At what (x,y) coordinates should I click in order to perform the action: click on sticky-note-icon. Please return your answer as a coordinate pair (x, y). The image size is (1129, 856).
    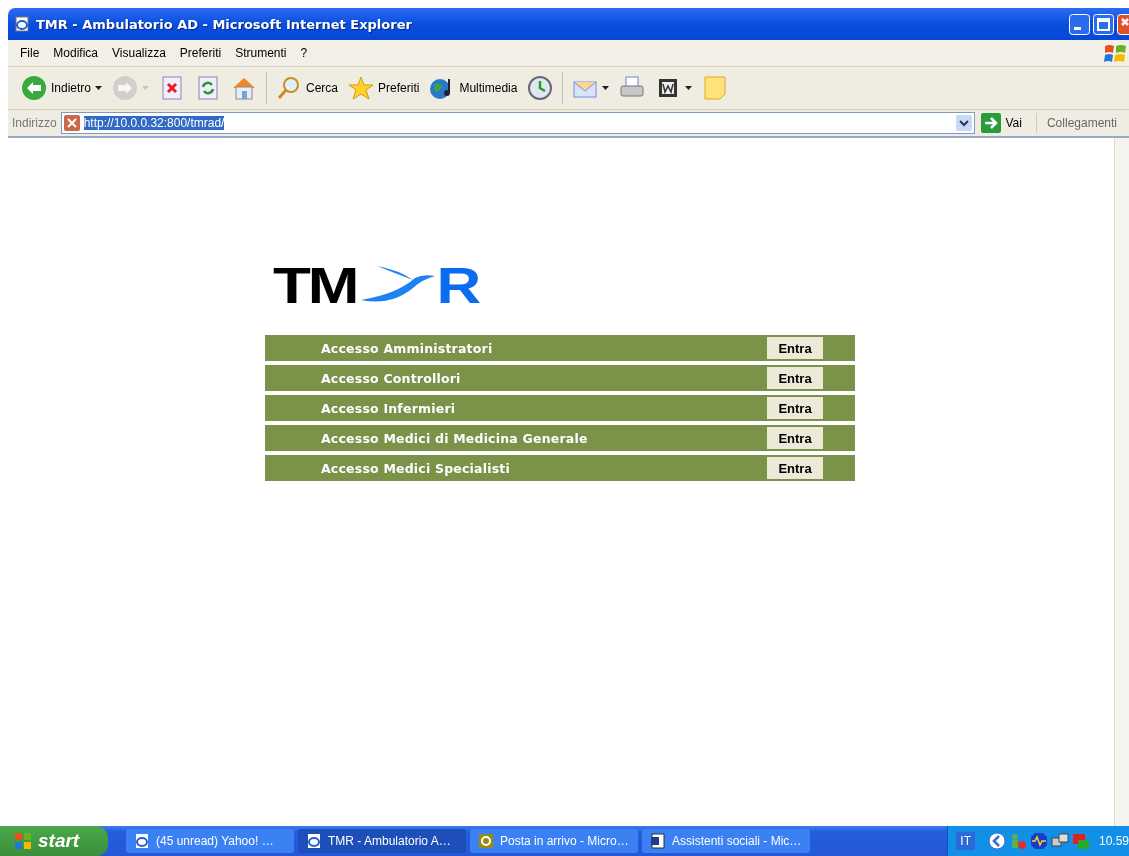
    Looking at the image, I should click on (715, 88).